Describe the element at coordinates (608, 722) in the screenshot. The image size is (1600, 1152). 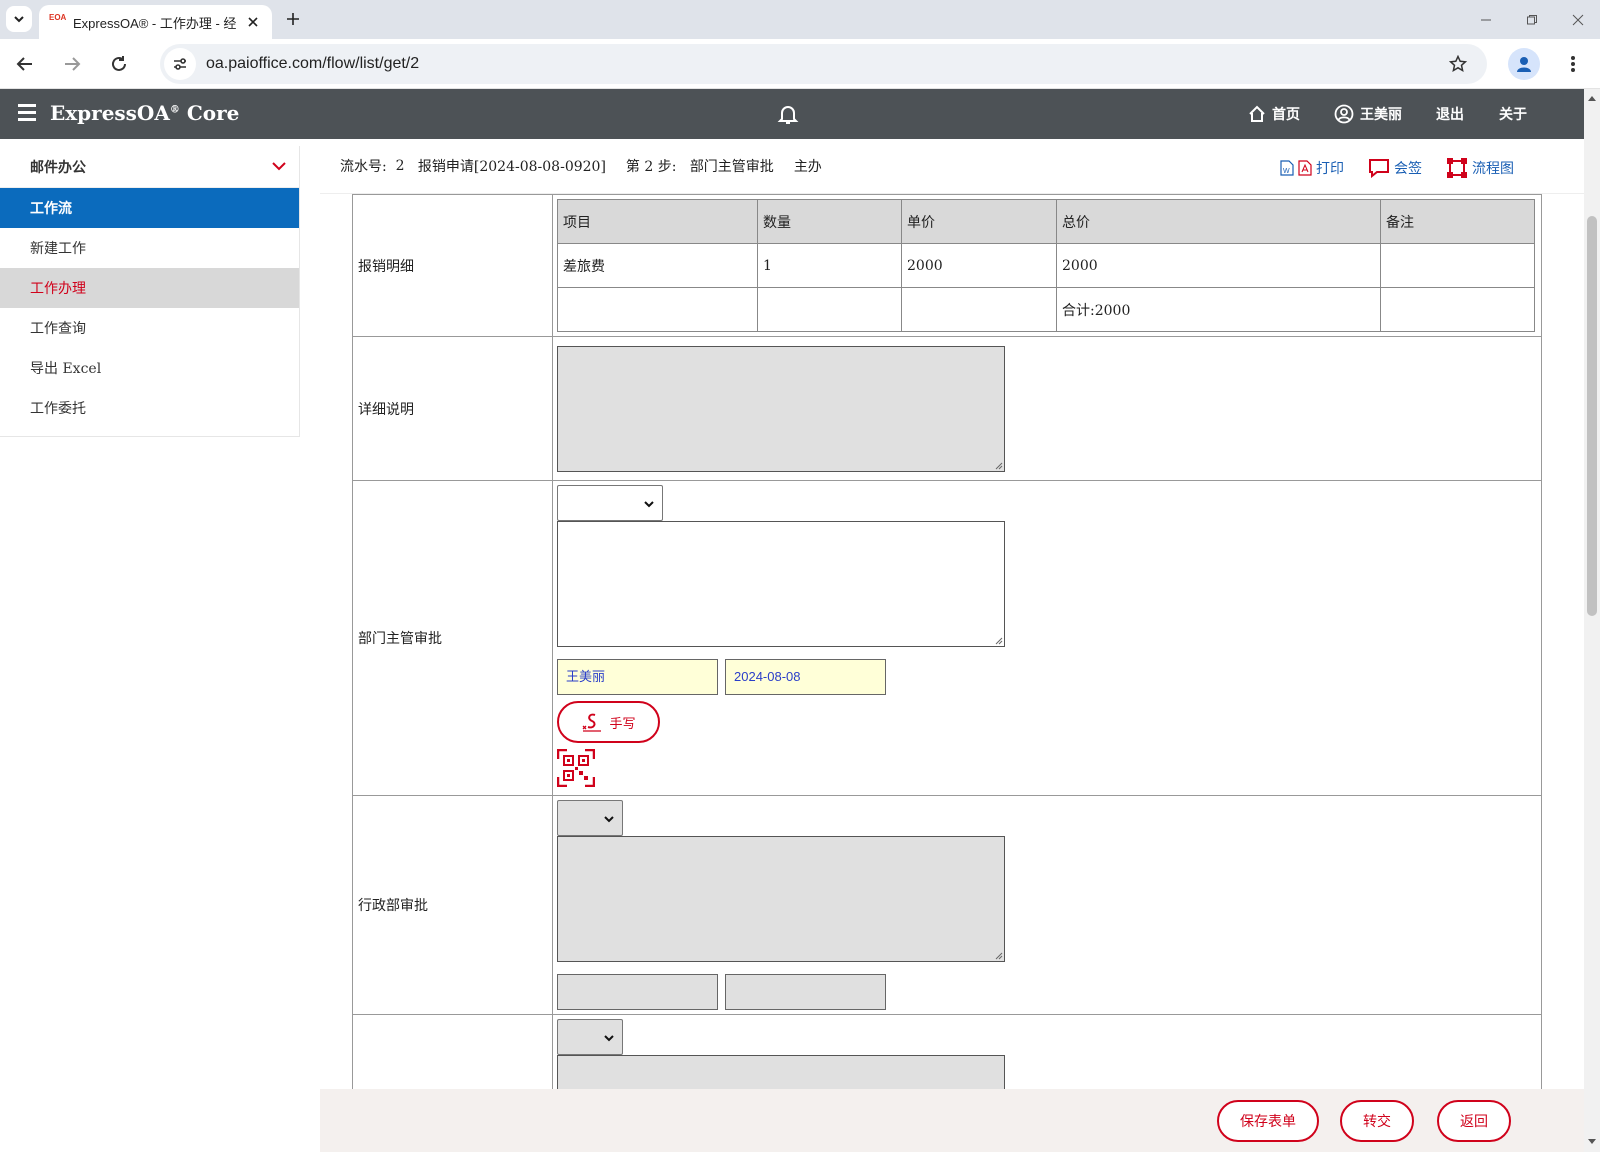
I see `handwrite-button: 手写` at that location.